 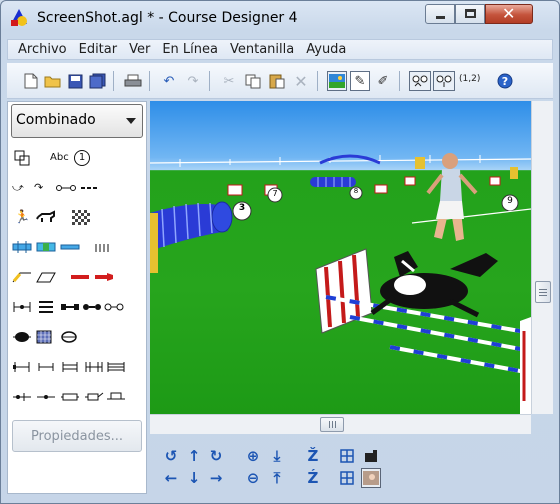 What do you see at coordinates (216, 478) in the screenshot?
I see `move-right-icon: →` at bounding box center [216, 478].